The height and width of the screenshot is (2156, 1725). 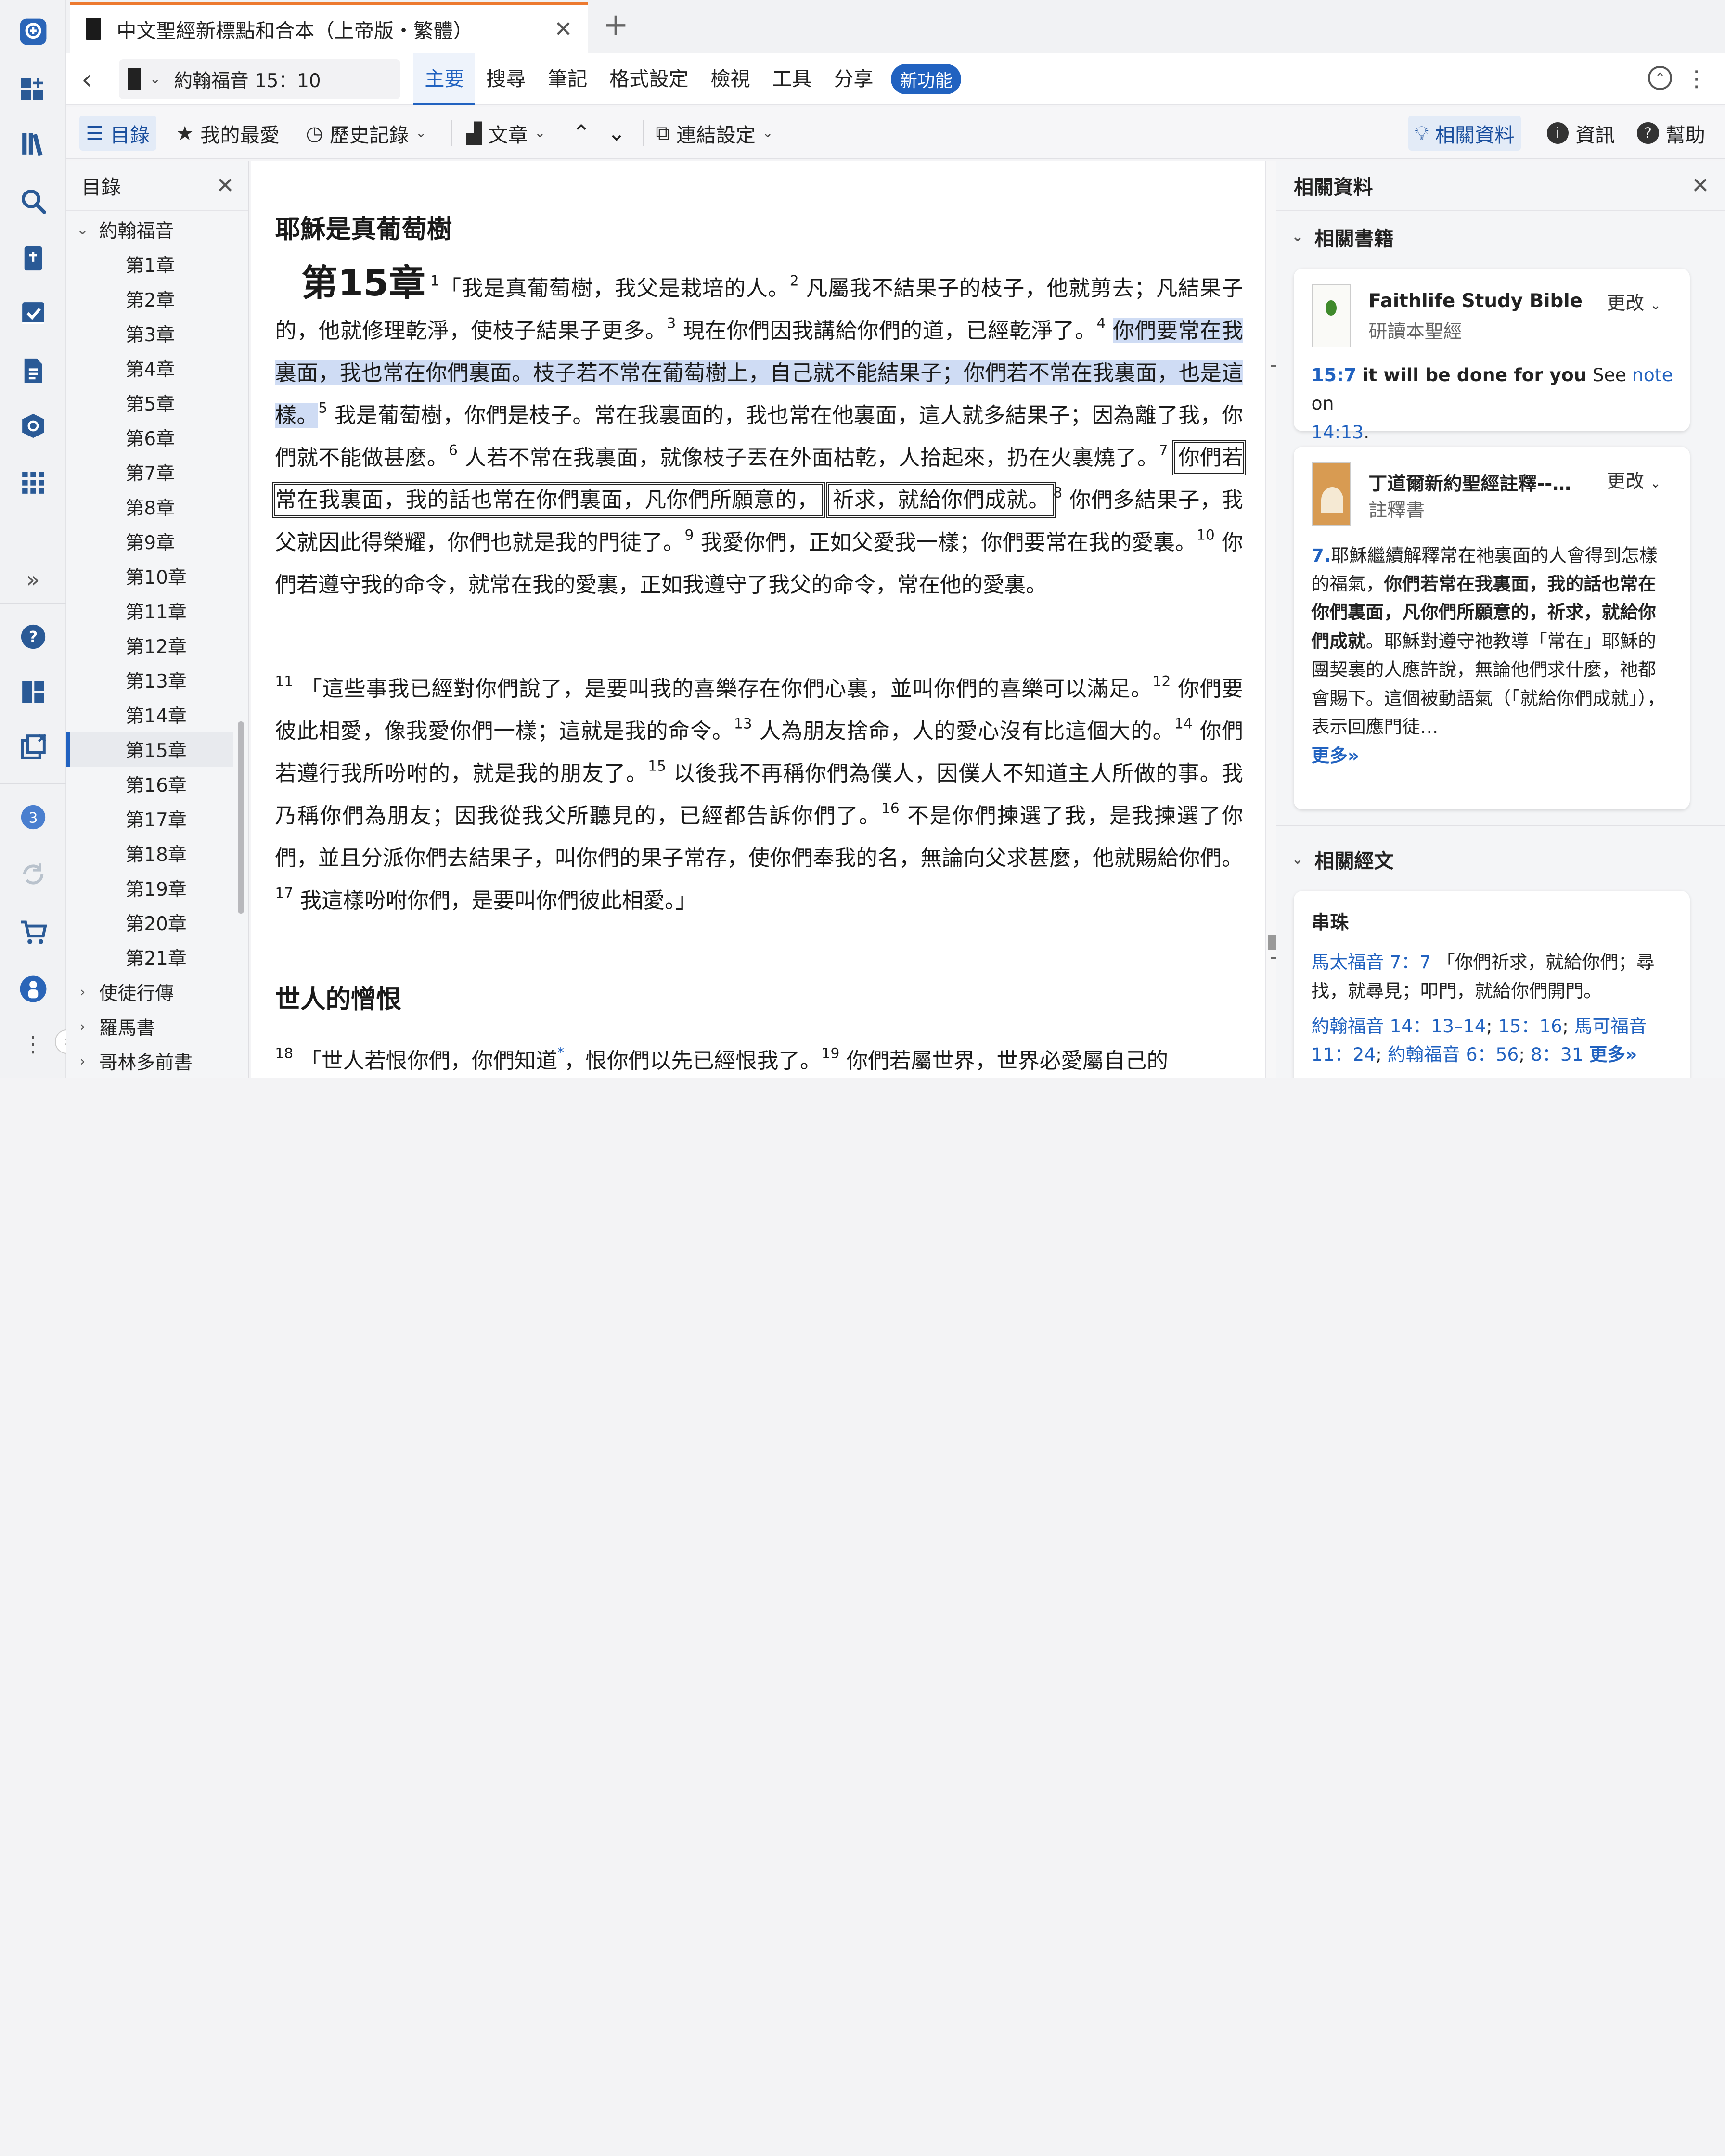 What do you see at coordinates (1697, 78) in the screenshot?
I see `more-options-icon: ⋮` at bounding box center [1697, 78].